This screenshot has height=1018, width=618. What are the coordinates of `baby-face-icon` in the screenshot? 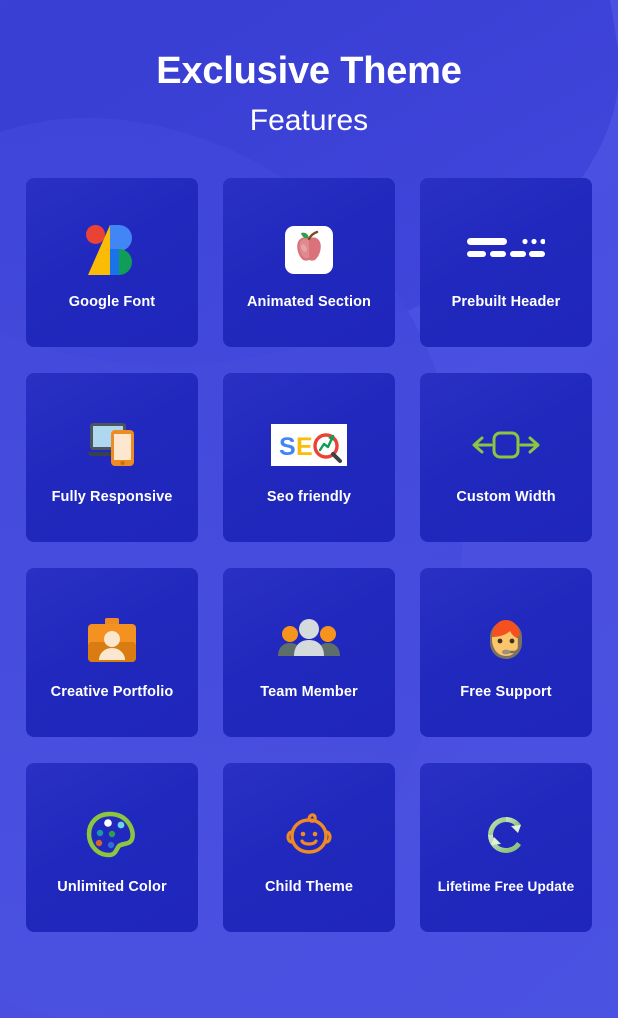 It's located at (309, 835).